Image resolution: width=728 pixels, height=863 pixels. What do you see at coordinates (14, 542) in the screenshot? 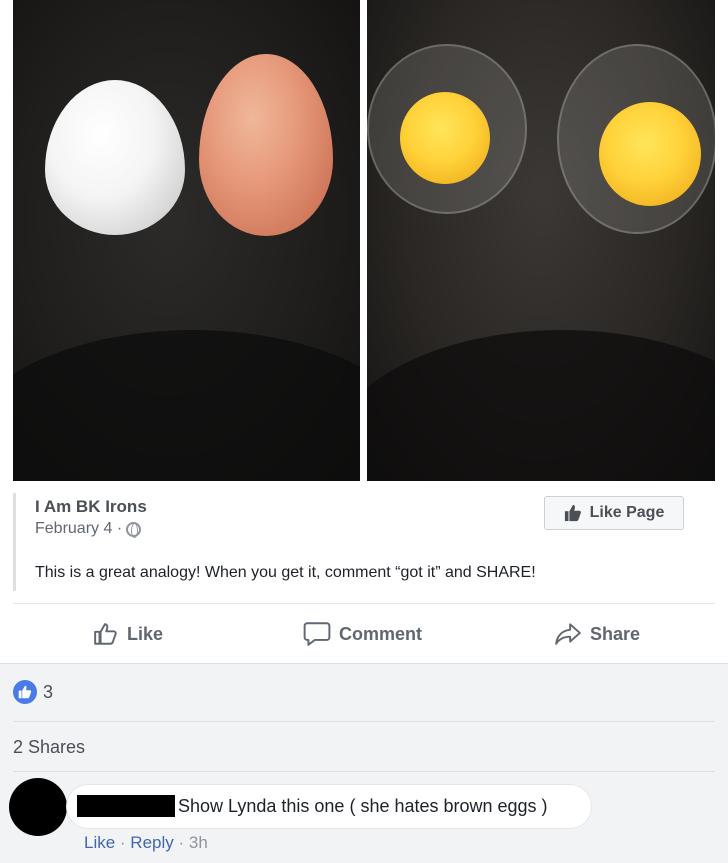
I see `post-quote-border` at bounding box center [14, 542].